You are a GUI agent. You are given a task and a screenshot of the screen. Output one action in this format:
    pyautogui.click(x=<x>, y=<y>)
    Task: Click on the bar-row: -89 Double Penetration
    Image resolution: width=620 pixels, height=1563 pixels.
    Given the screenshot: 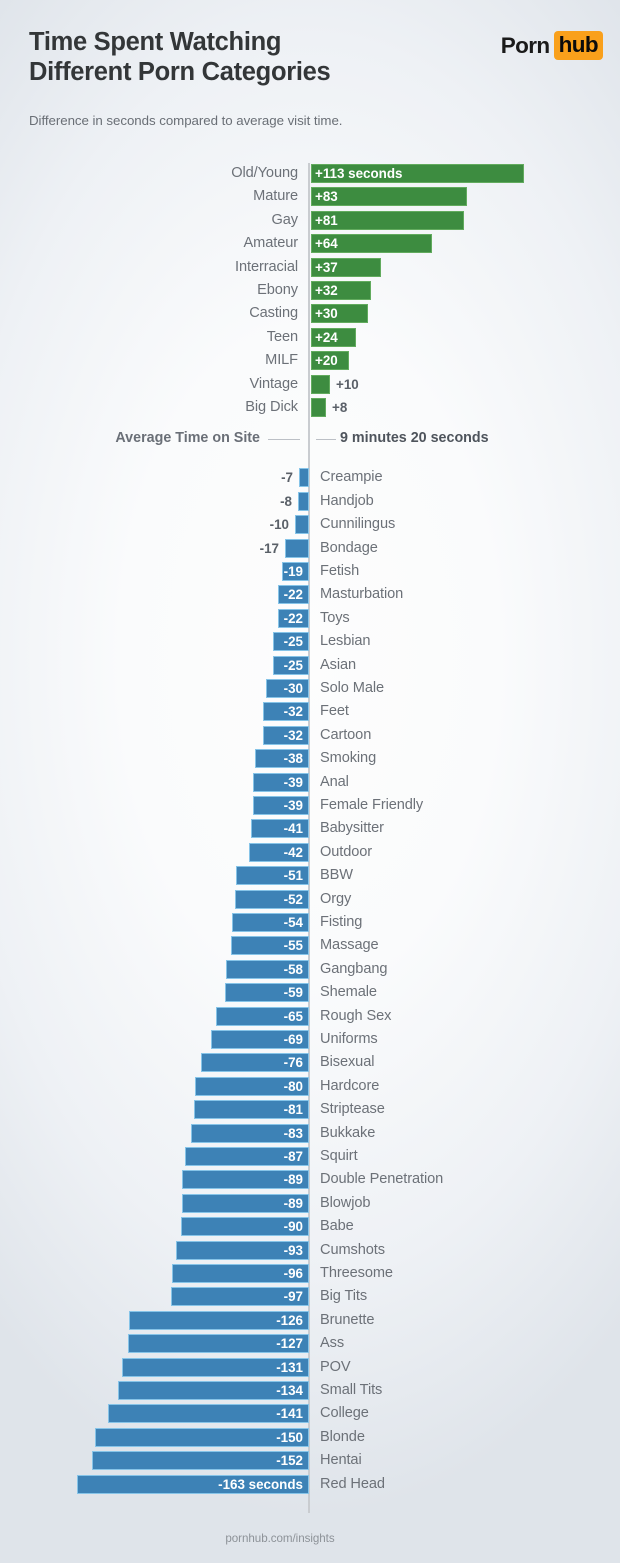 What is the action you would take?
    pyautogui.click(x=310, y=1180)
    